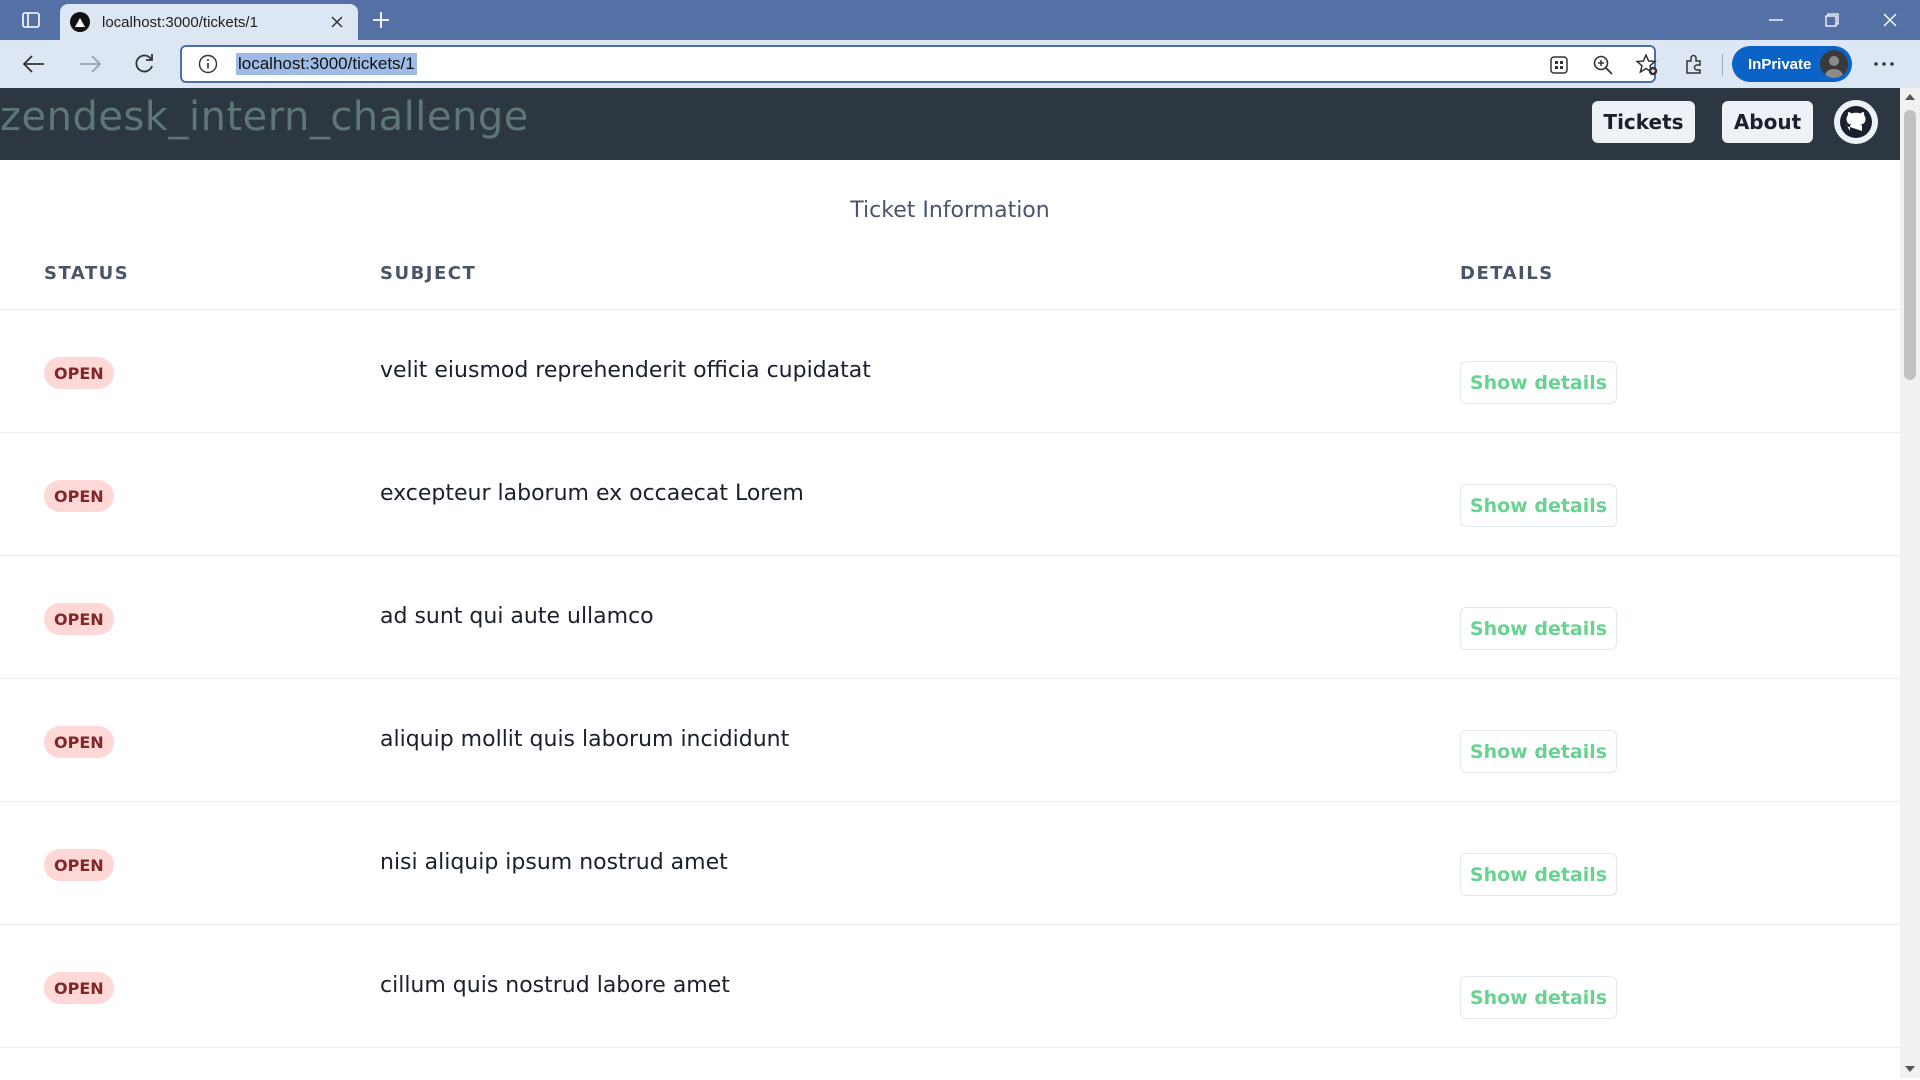 The width and height of the screenshot is (1920, 1080). I want to click on ticket-subject: excepteur laborum ex occaecat Lorem, so click(592, 493).